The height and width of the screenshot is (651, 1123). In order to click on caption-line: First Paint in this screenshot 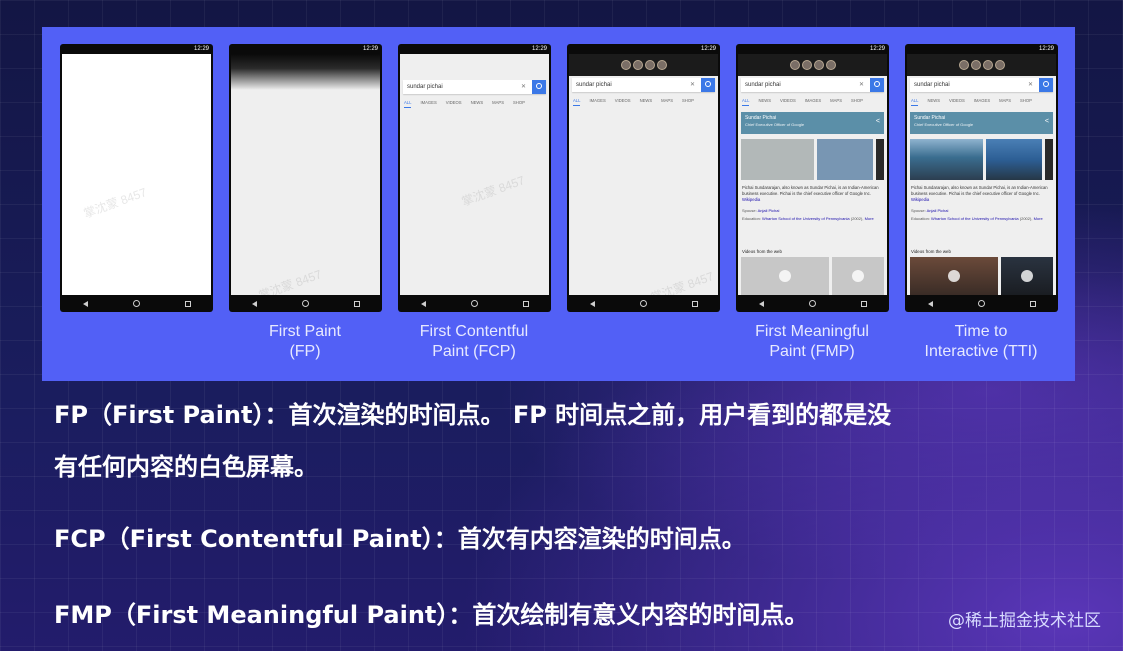, I will do `click(304, 331)`.